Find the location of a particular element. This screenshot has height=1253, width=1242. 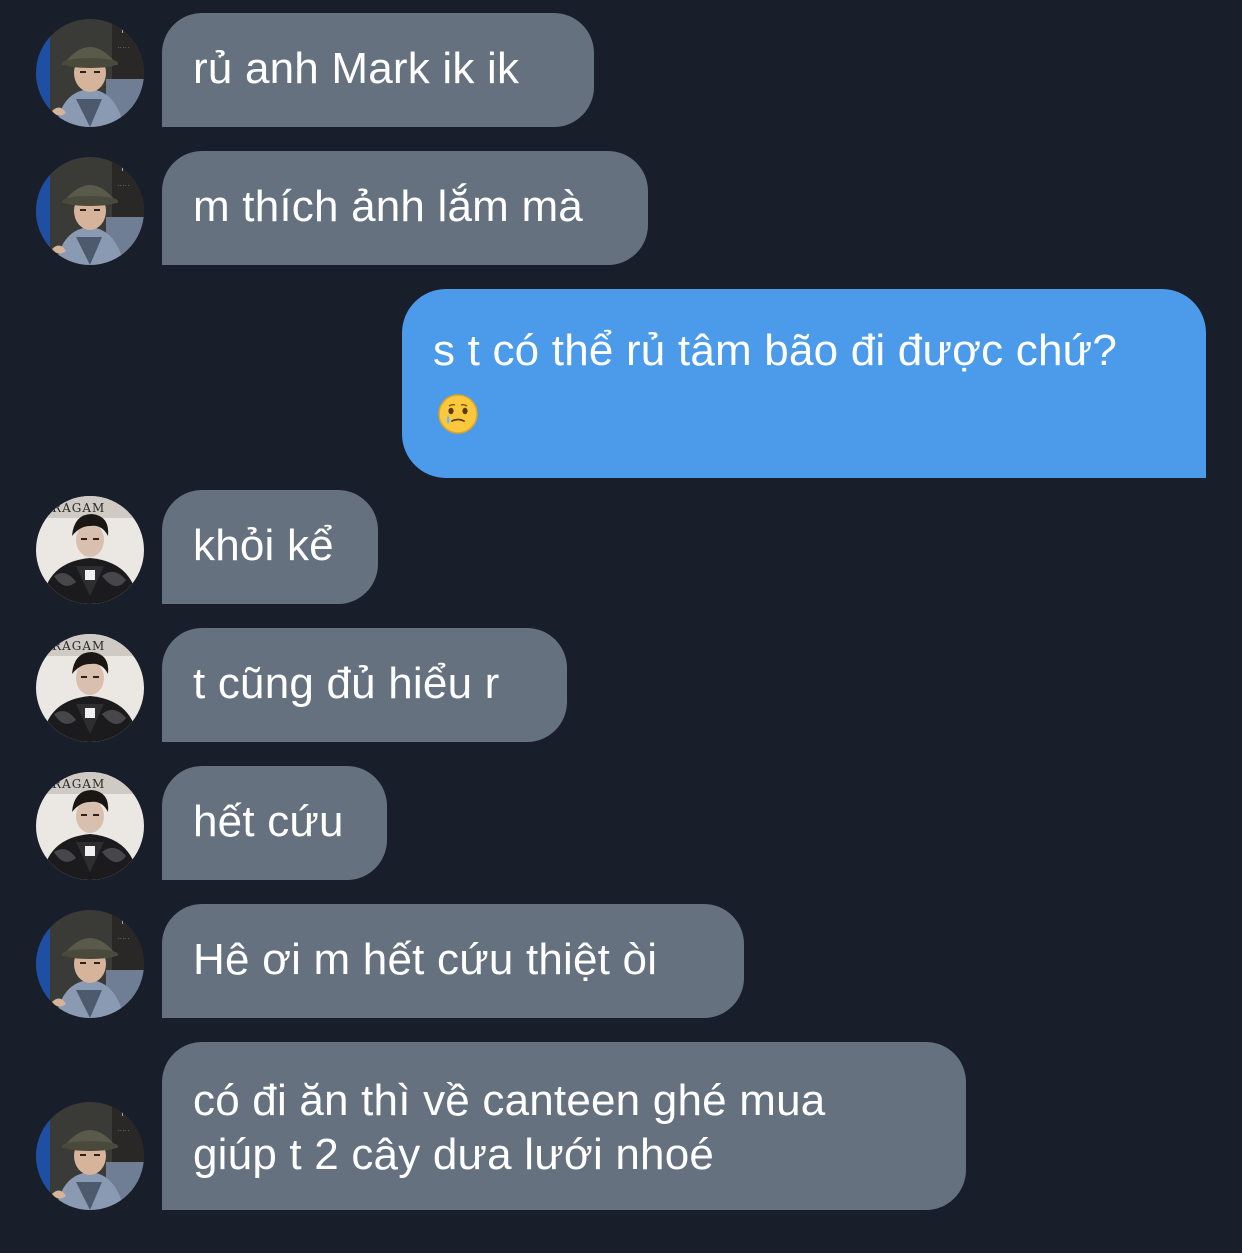

outgoing-message-bubble: s t có thể rủ tâm bão đi được chứ? is located at coordinates (804, 383).